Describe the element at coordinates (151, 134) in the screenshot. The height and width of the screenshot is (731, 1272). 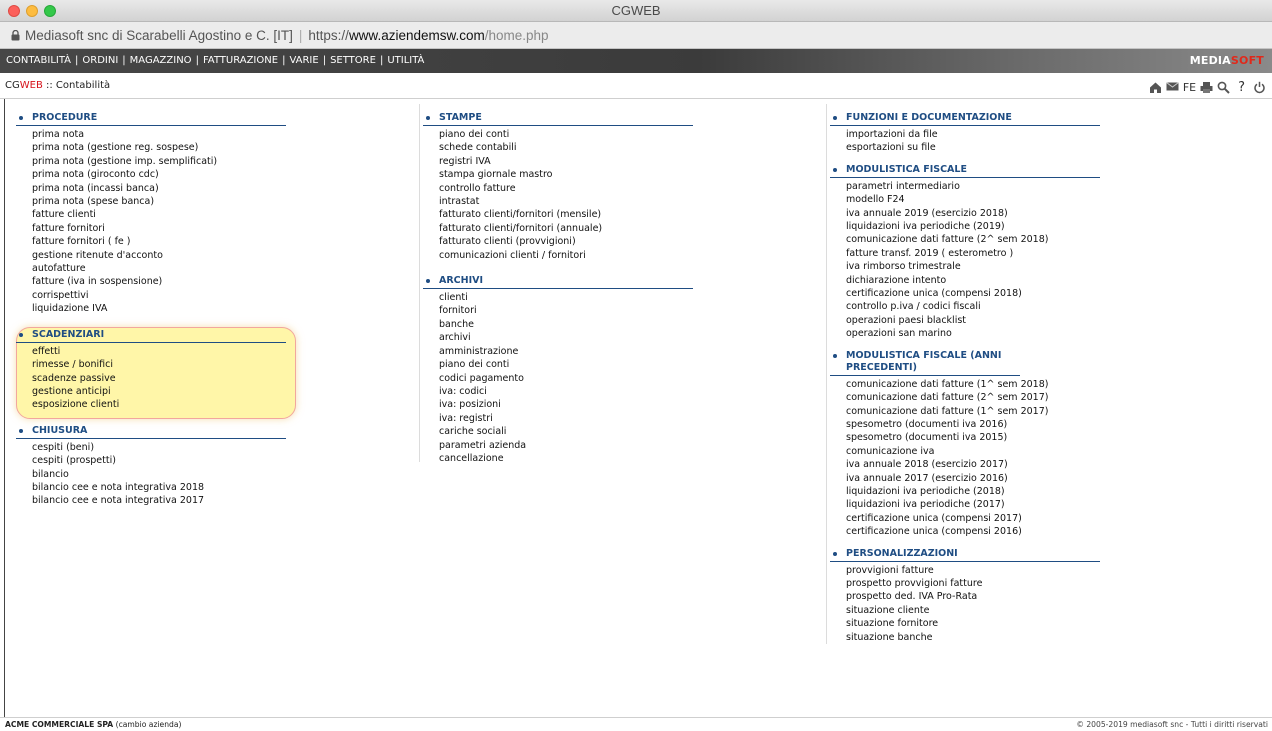
I see `menu-link: prima nota` at that location.